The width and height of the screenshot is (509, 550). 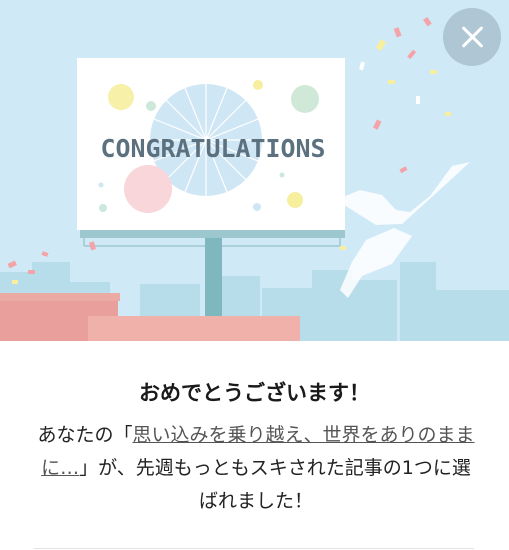 I want to click on dialog-title: おめでとうございます！, so click(x=254, y=393).